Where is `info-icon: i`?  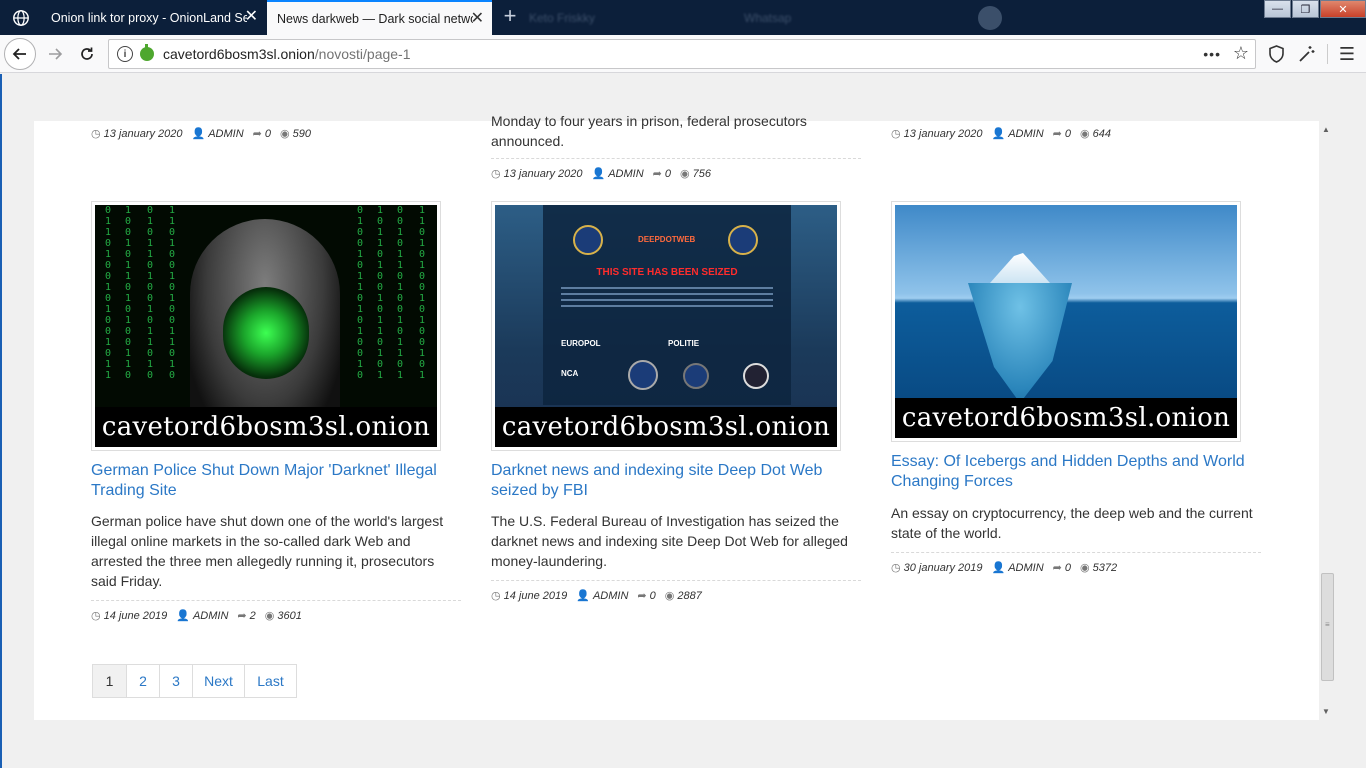 info-icon: i is located at coordinates (125, 54).